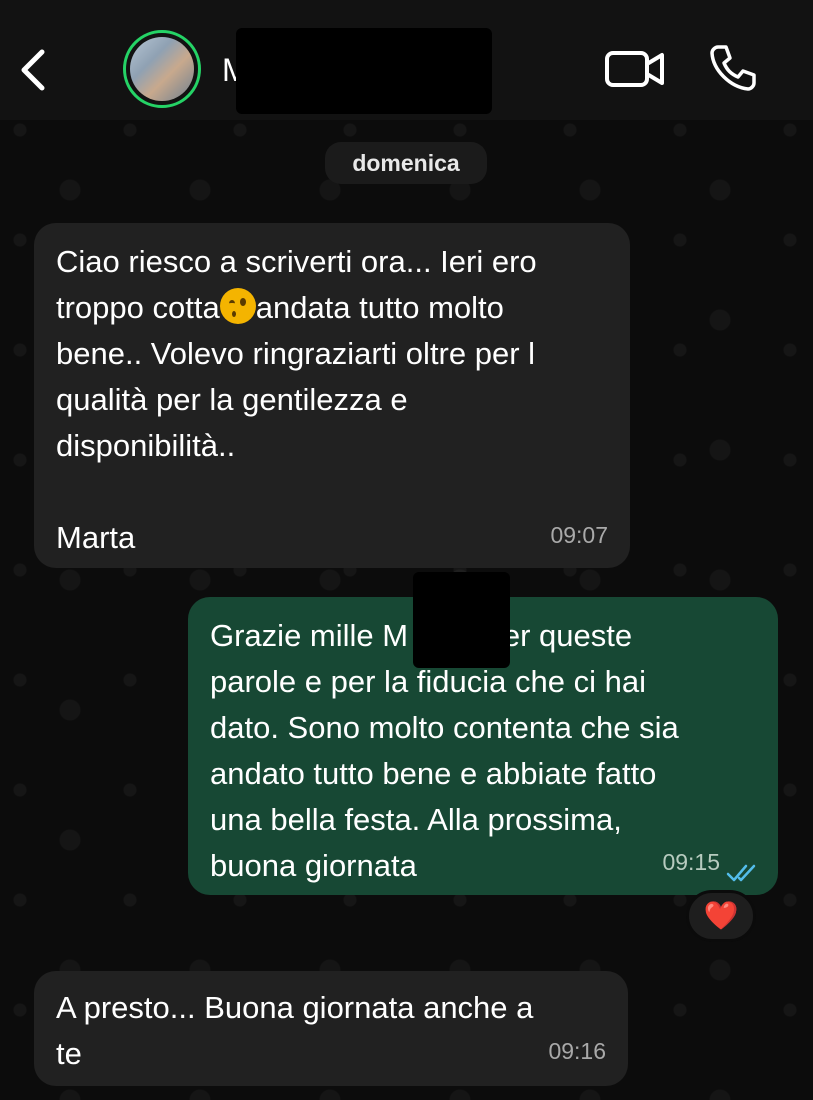 The height and width of the screenshot is (1100, 813). I want to click on heart-reaction: ❤️, so click(721, 916).